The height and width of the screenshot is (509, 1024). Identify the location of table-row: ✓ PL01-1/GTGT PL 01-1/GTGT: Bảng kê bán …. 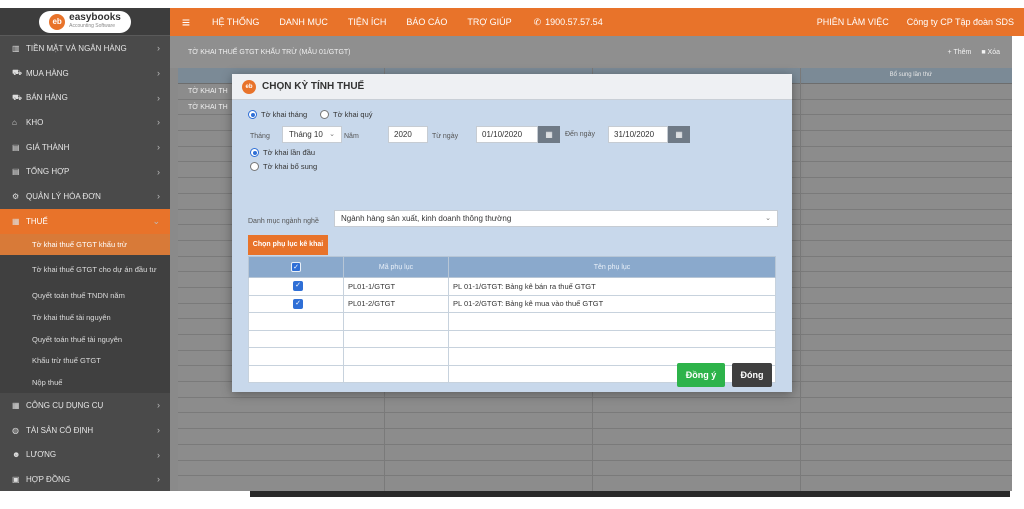
(512, 286).